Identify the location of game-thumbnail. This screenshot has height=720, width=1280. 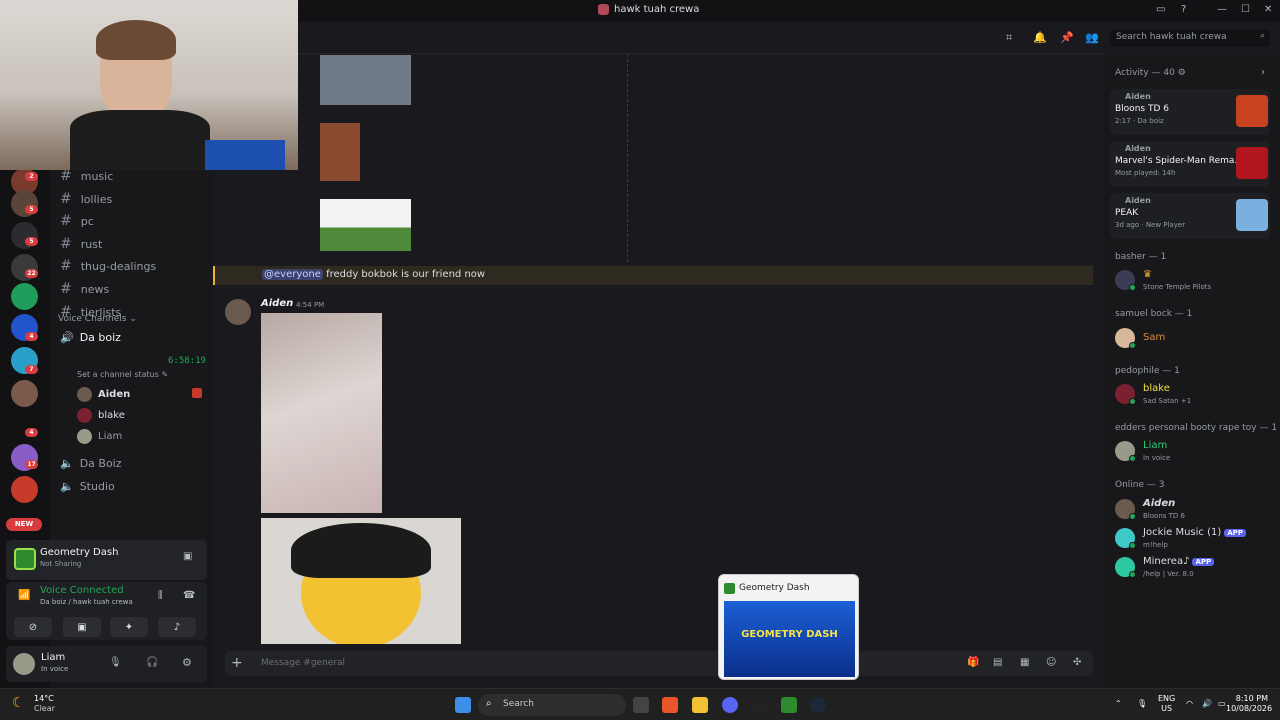
(1252, 215).